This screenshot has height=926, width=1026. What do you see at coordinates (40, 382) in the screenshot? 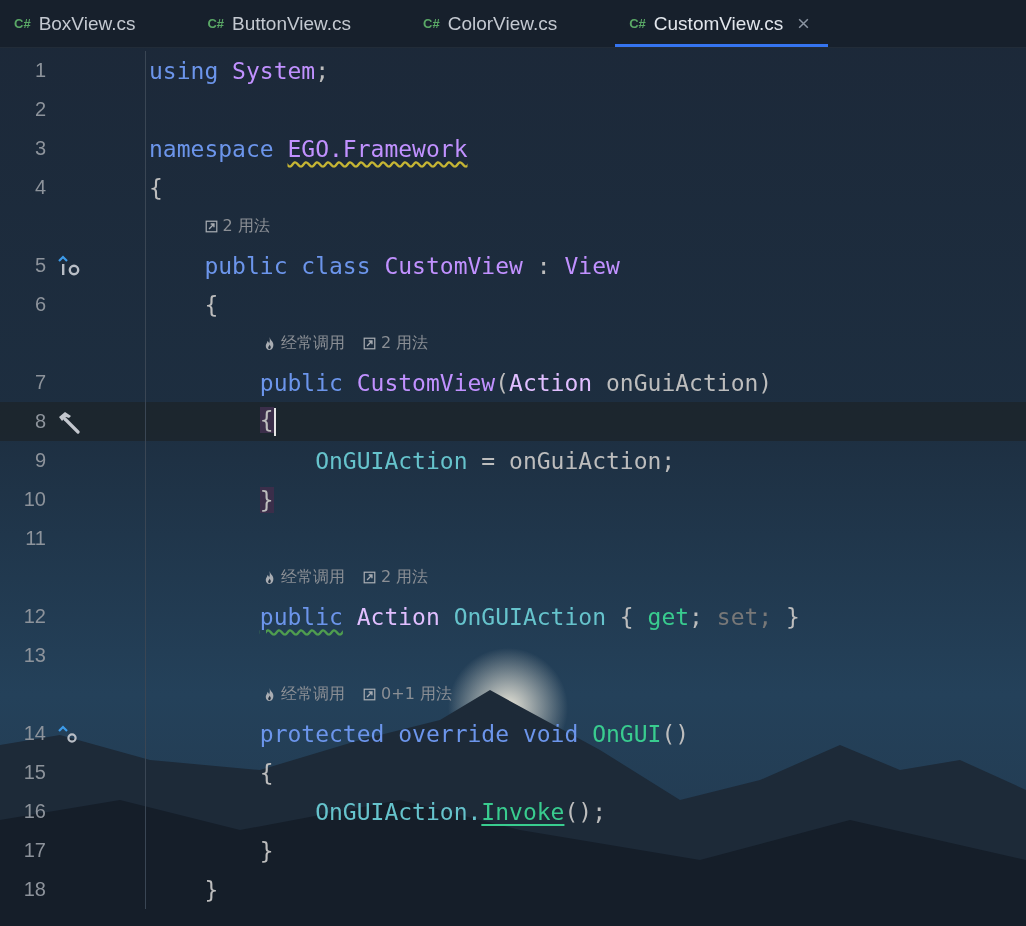
I see `line-number: 7` at bounding box center [40, 382].